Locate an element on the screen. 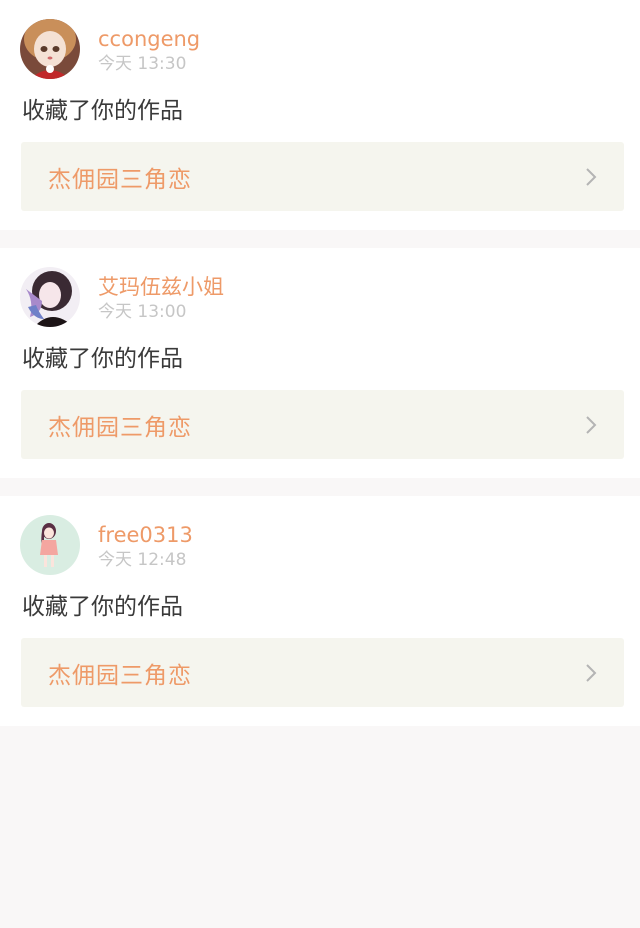 This screenshot has height=928, width=640. timestamp: 今天 13:30 is located at coordinates (142, 64).